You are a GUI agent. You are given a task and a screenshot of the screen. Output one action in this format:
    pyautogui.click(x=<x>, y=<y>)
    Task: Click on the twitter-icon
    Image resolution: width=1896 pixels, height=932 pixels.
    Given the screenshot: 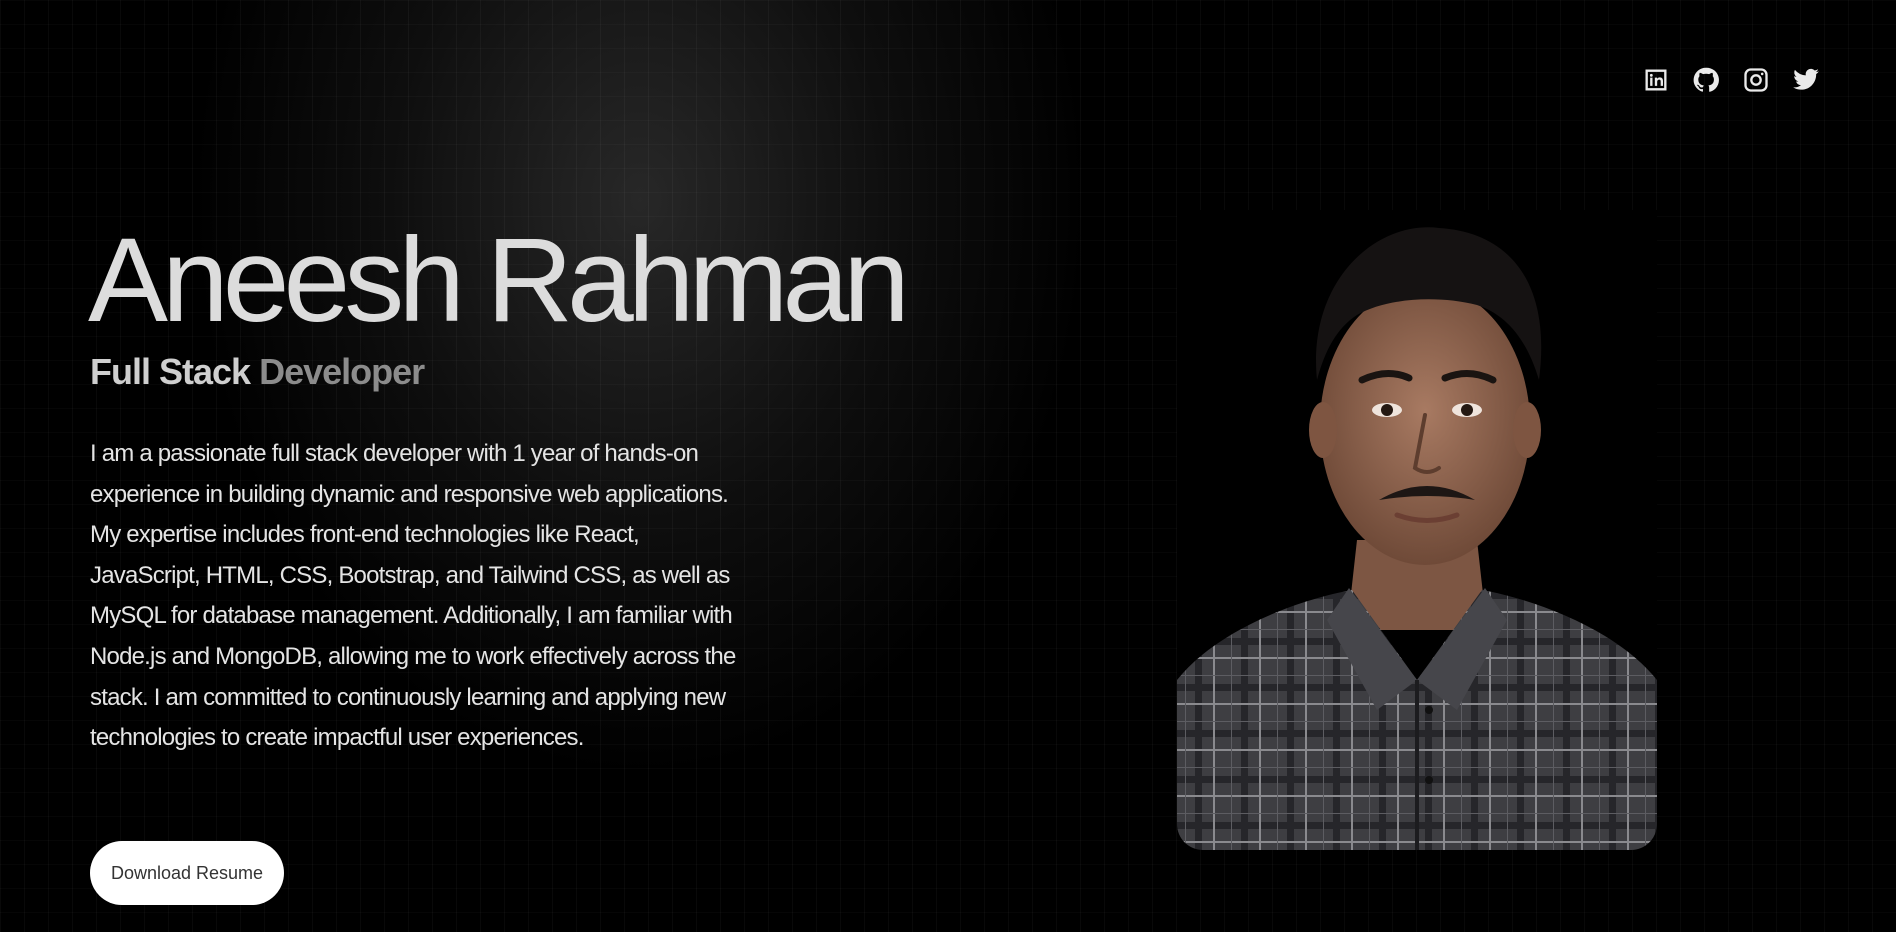 What is the action you would take?
    pyautogui.click(x=1806, y=79)
    